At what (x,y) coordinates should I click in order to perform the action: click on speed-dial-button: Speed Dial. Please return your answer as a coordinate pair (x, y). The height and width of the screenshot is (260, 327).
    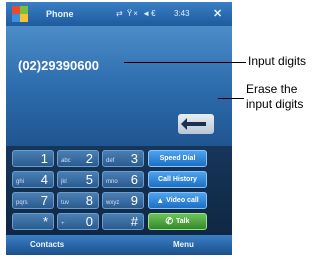
    Looking at the image, I should click on (177, 158).